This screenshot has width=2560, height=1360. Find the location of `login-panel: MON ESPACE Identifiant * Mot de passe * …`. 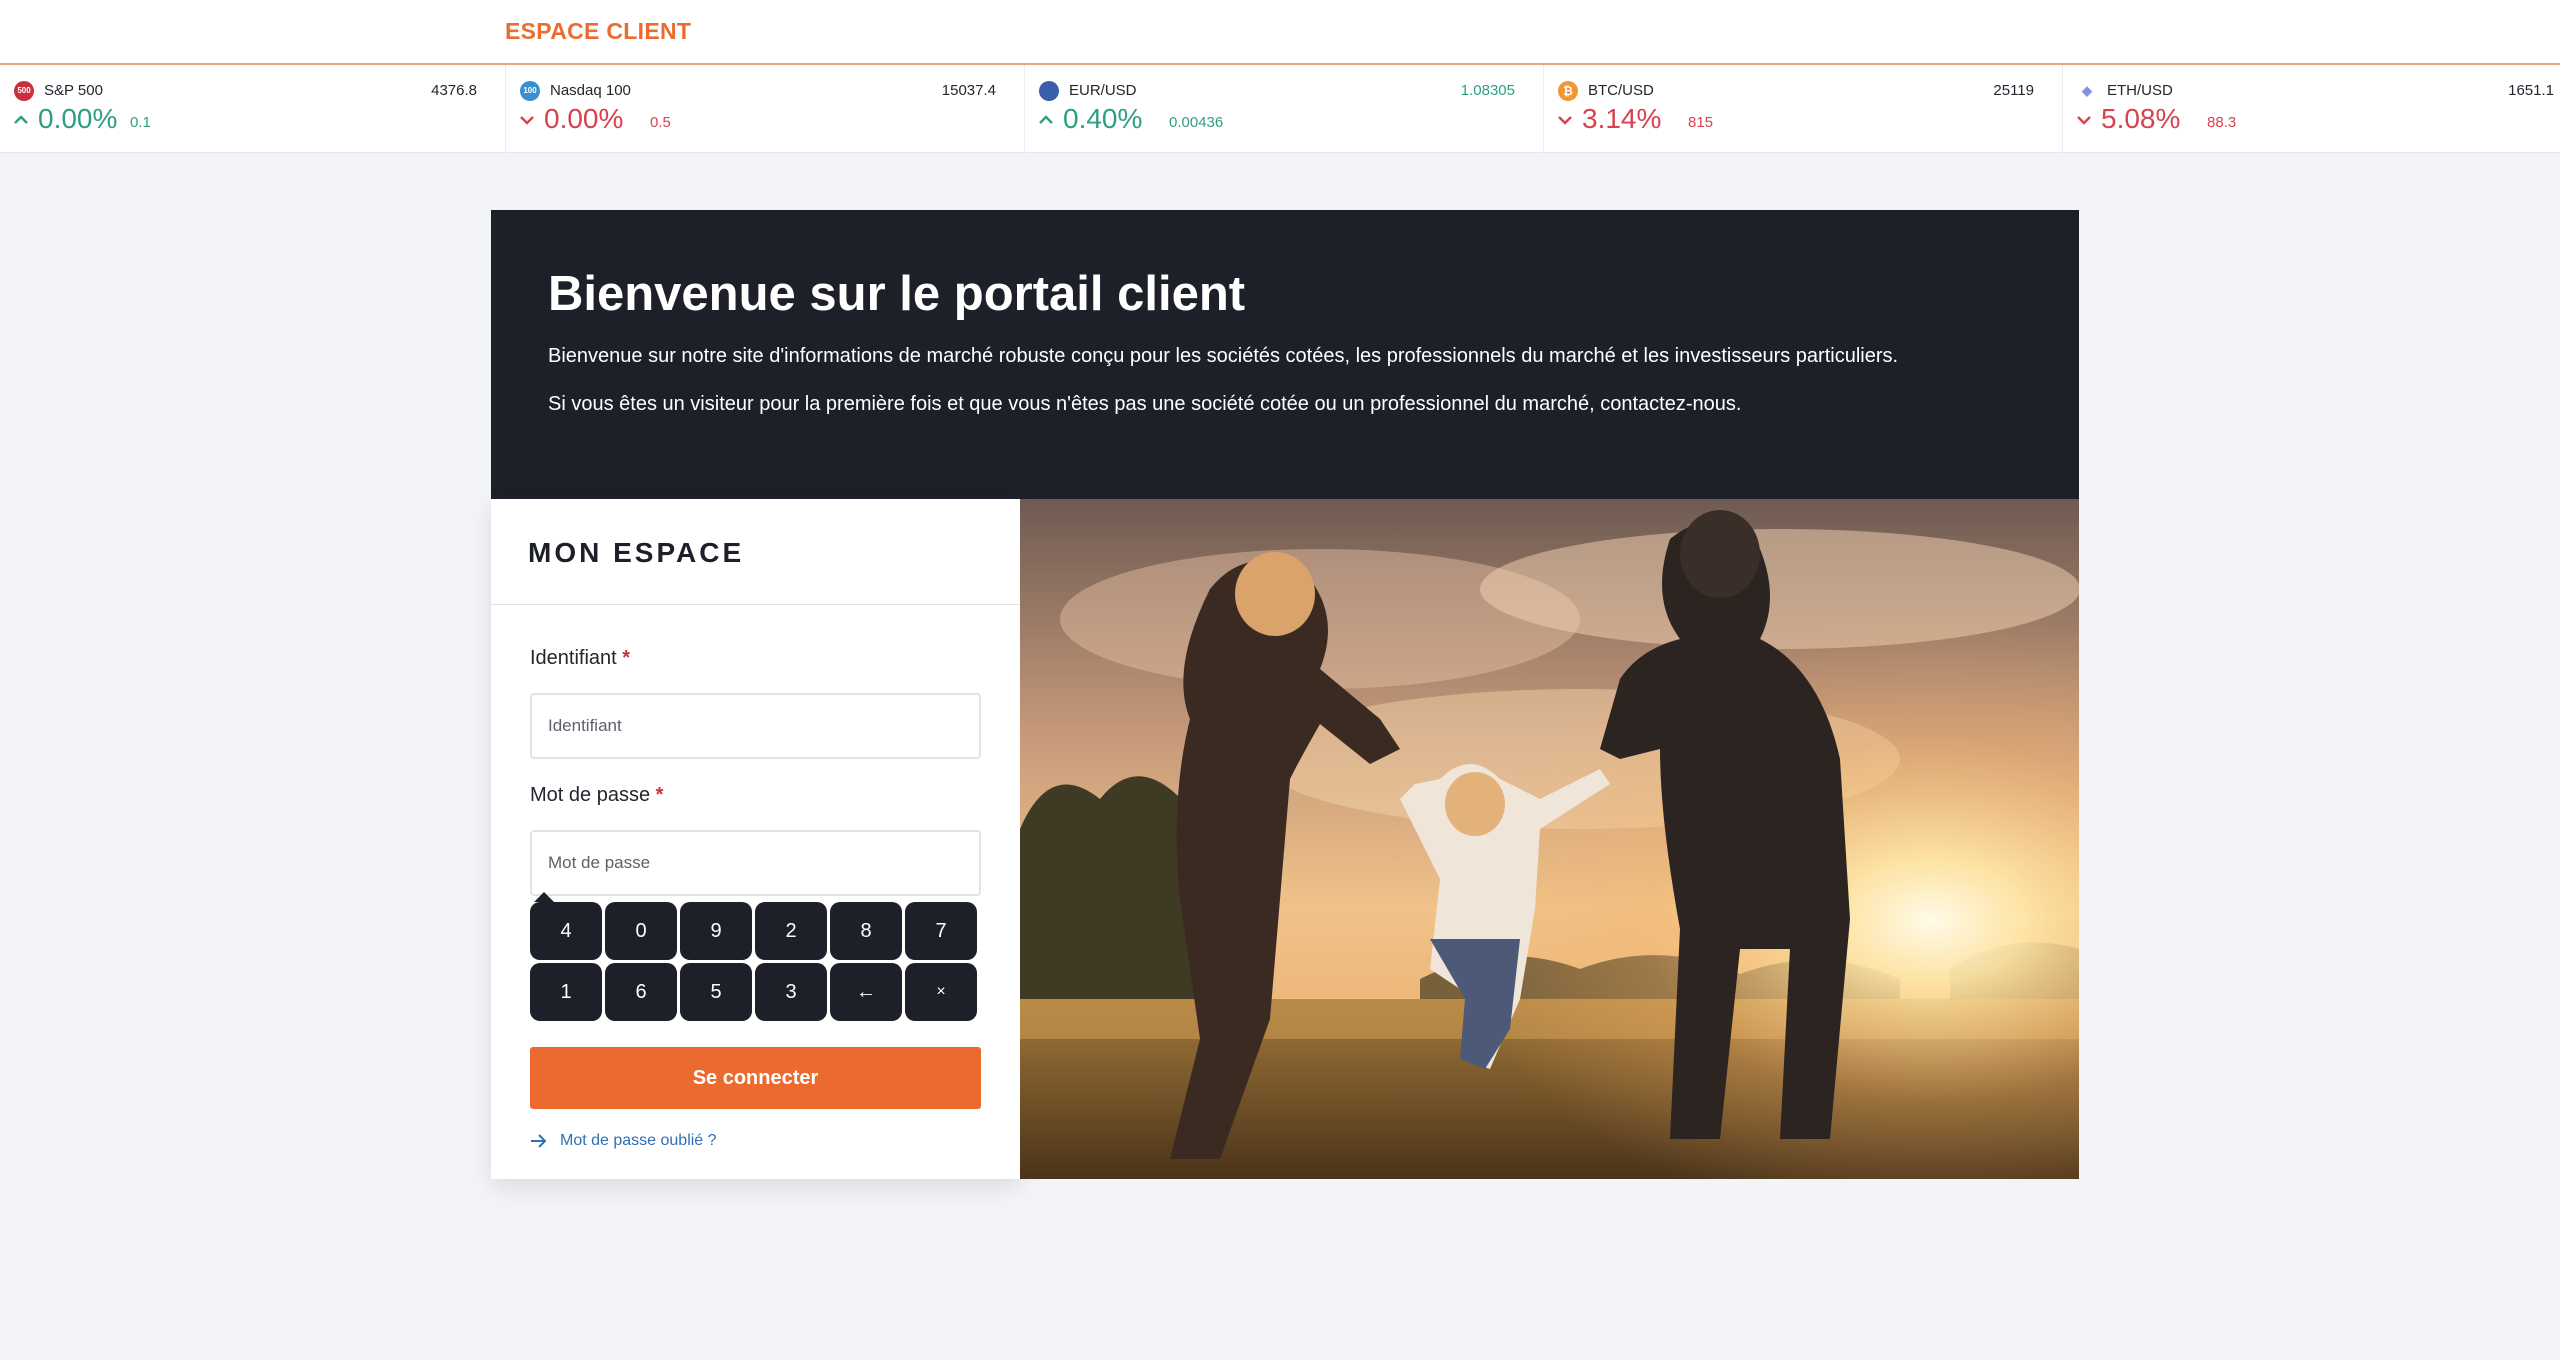

login-panel: MON ESPACE Identifiant * Mot de passe * … is located at coordinates (755, 839).